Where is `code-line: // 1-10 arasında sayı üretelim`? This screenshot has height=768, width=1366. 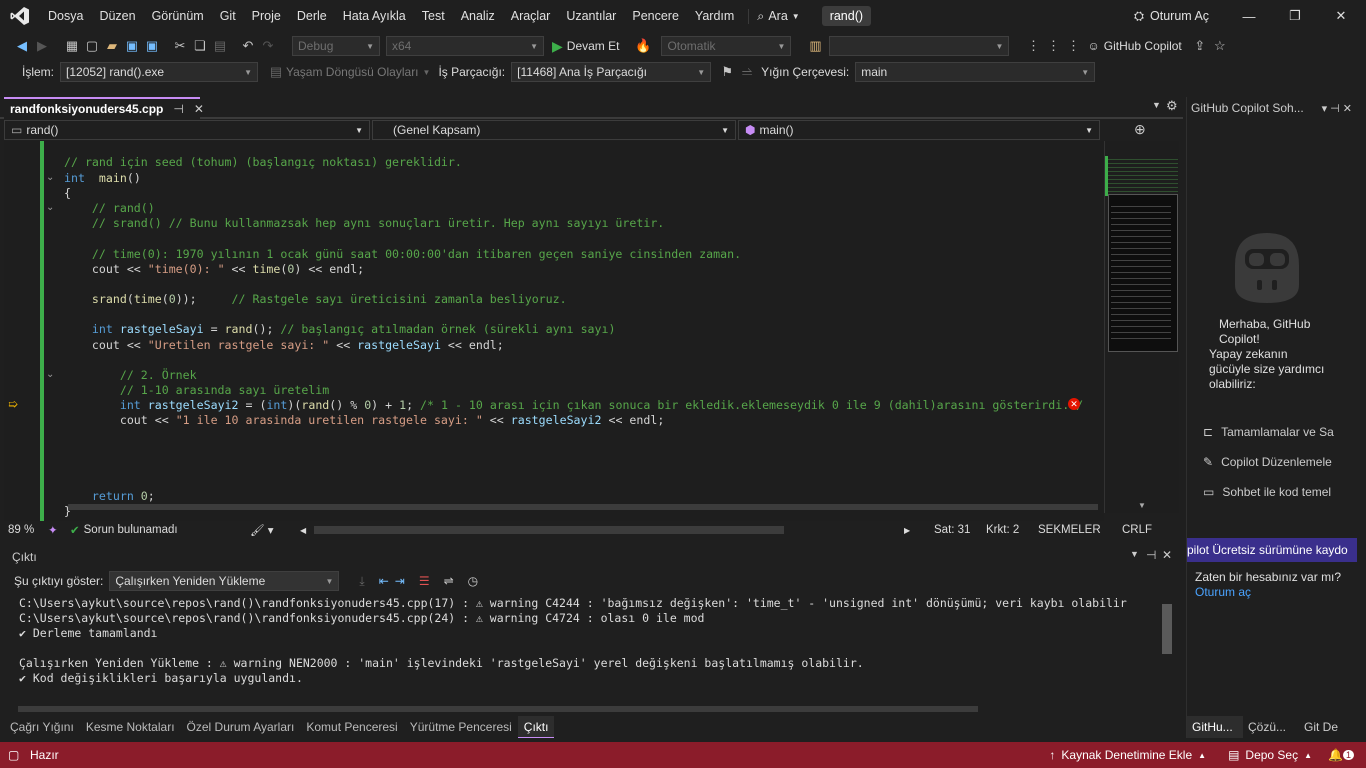
code-line: // 1-10 arasında sayı üretelim is located at coordinates (196, 390).